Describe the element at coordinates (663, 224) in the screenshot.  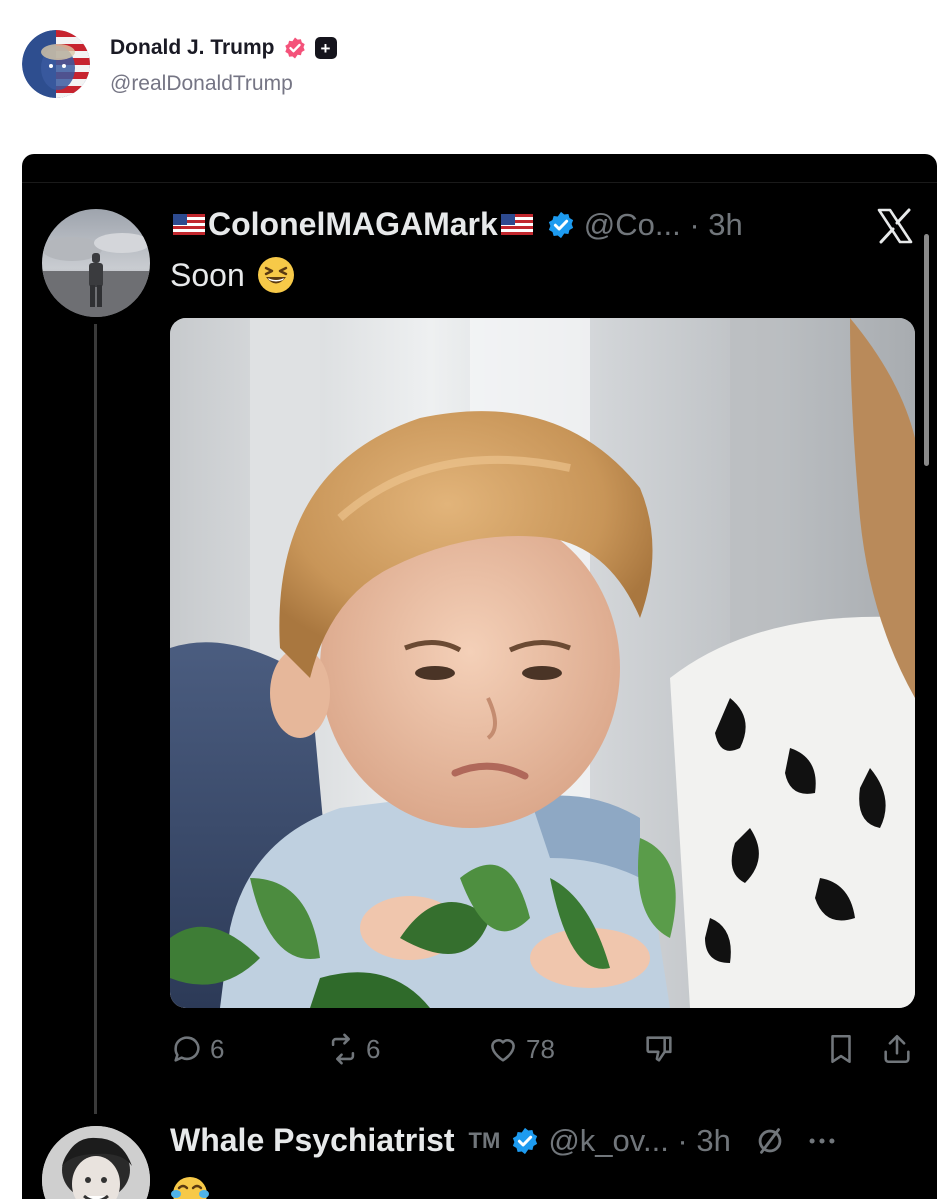
I see `author-handle-time: @Co... · 3h` at that location.